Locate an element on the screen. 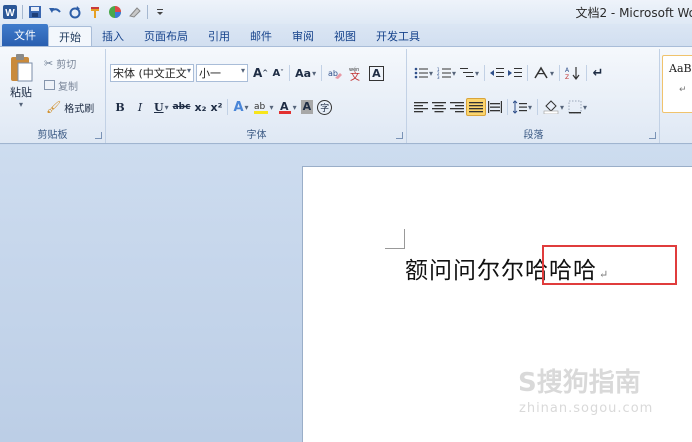  change-case-button: Aa is located at coordinates (305, 73).